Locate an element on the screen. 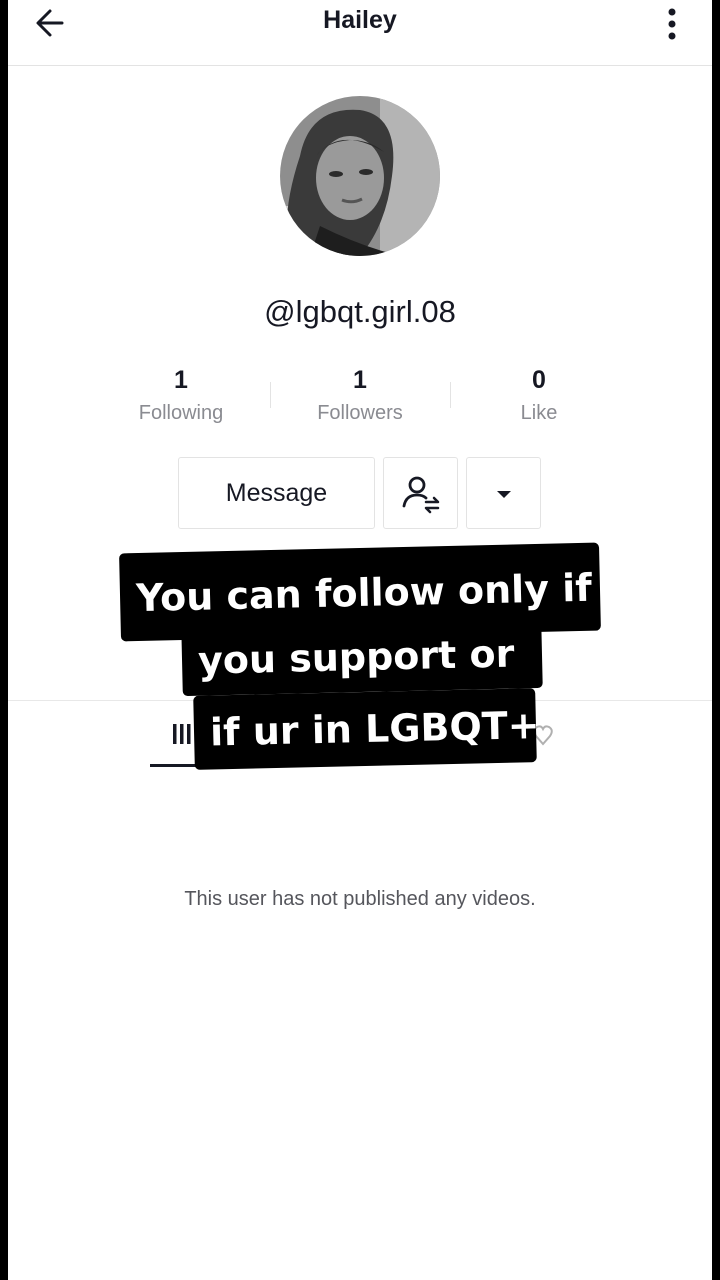  caption-line-3: if ur in LGBQT+ is located at coordinates (366, 729).